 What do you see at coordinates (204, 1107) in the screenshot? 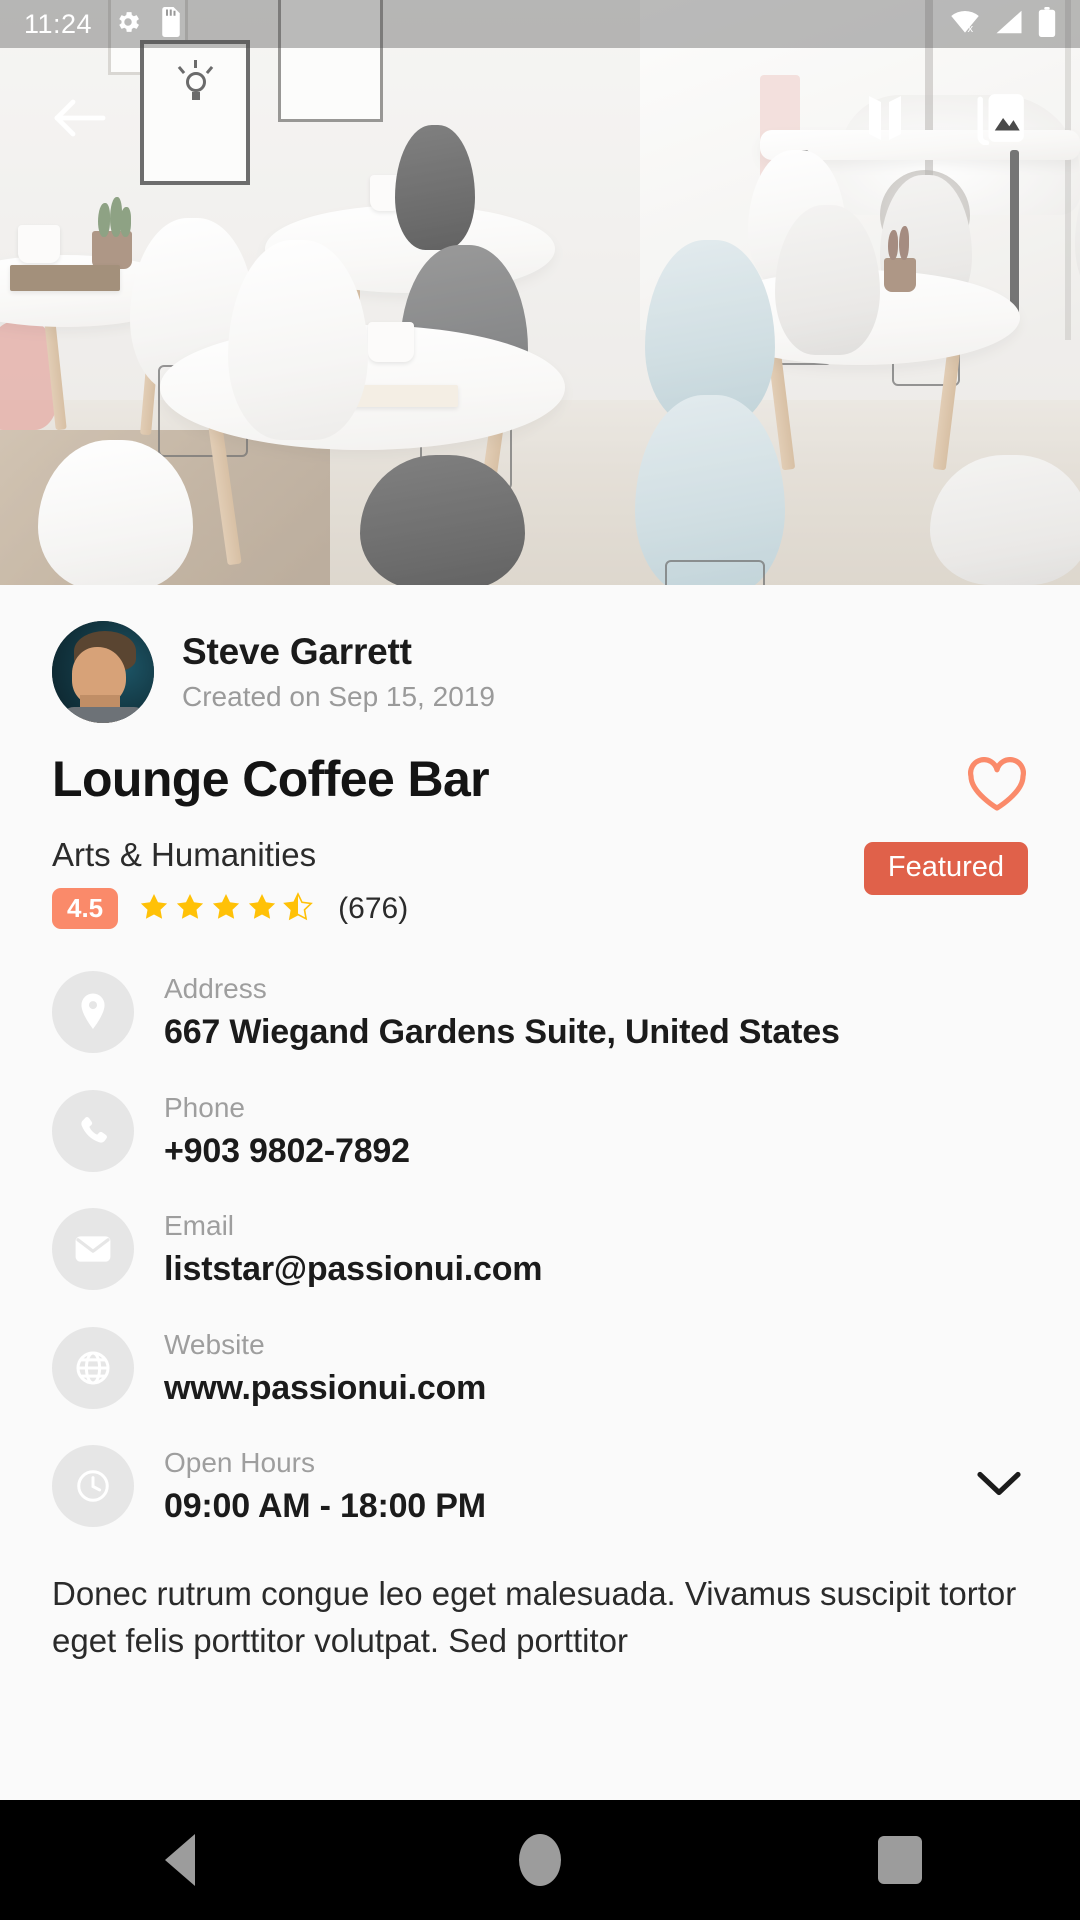
I see `info-label: Phone` at bounding box center [204, 1107].